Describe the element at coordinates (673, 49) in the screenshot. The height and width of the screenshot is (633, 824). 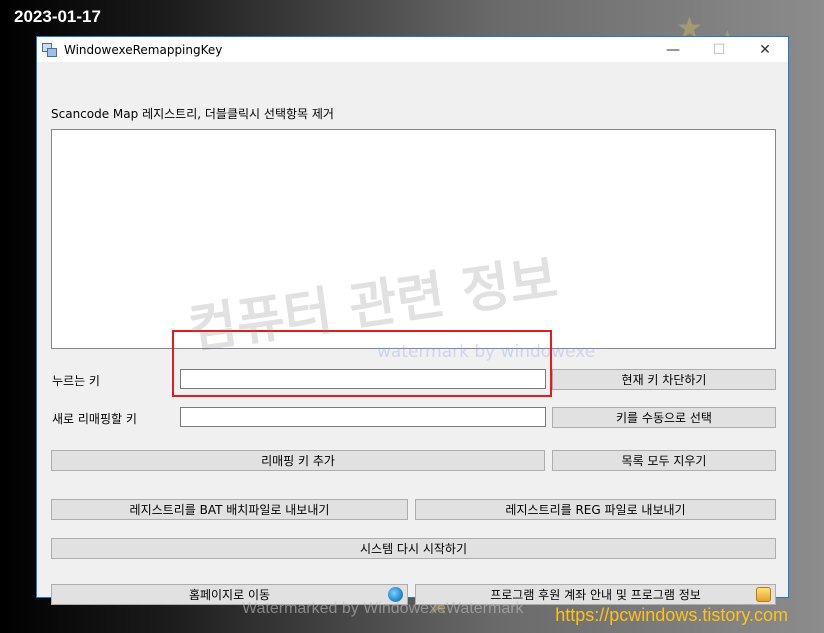
I see `minimize-button: —` at that location.